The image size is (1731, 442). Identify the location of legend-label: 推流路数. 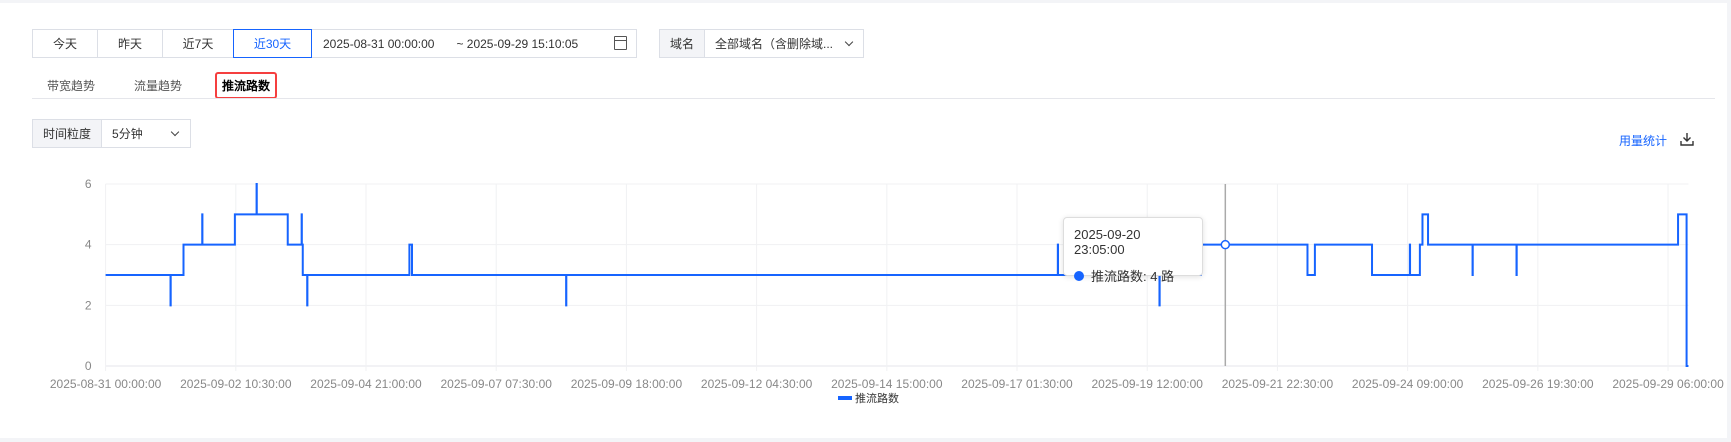
(877, 399).